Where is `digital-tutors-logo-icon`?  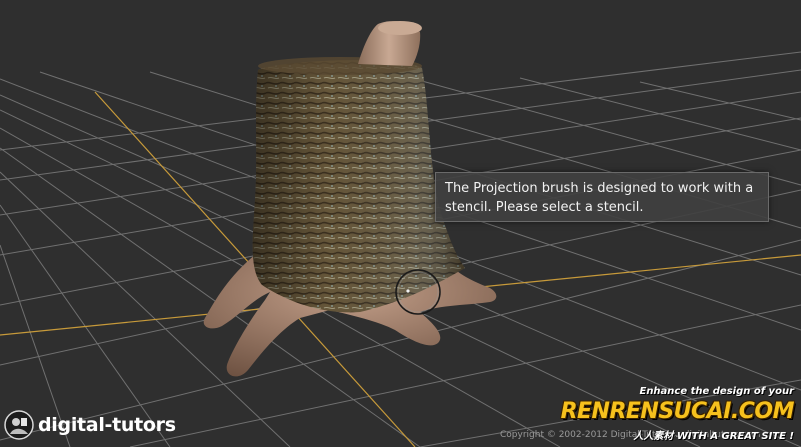 digital-tutors-logo-icon is located at coordinates (19, 425).